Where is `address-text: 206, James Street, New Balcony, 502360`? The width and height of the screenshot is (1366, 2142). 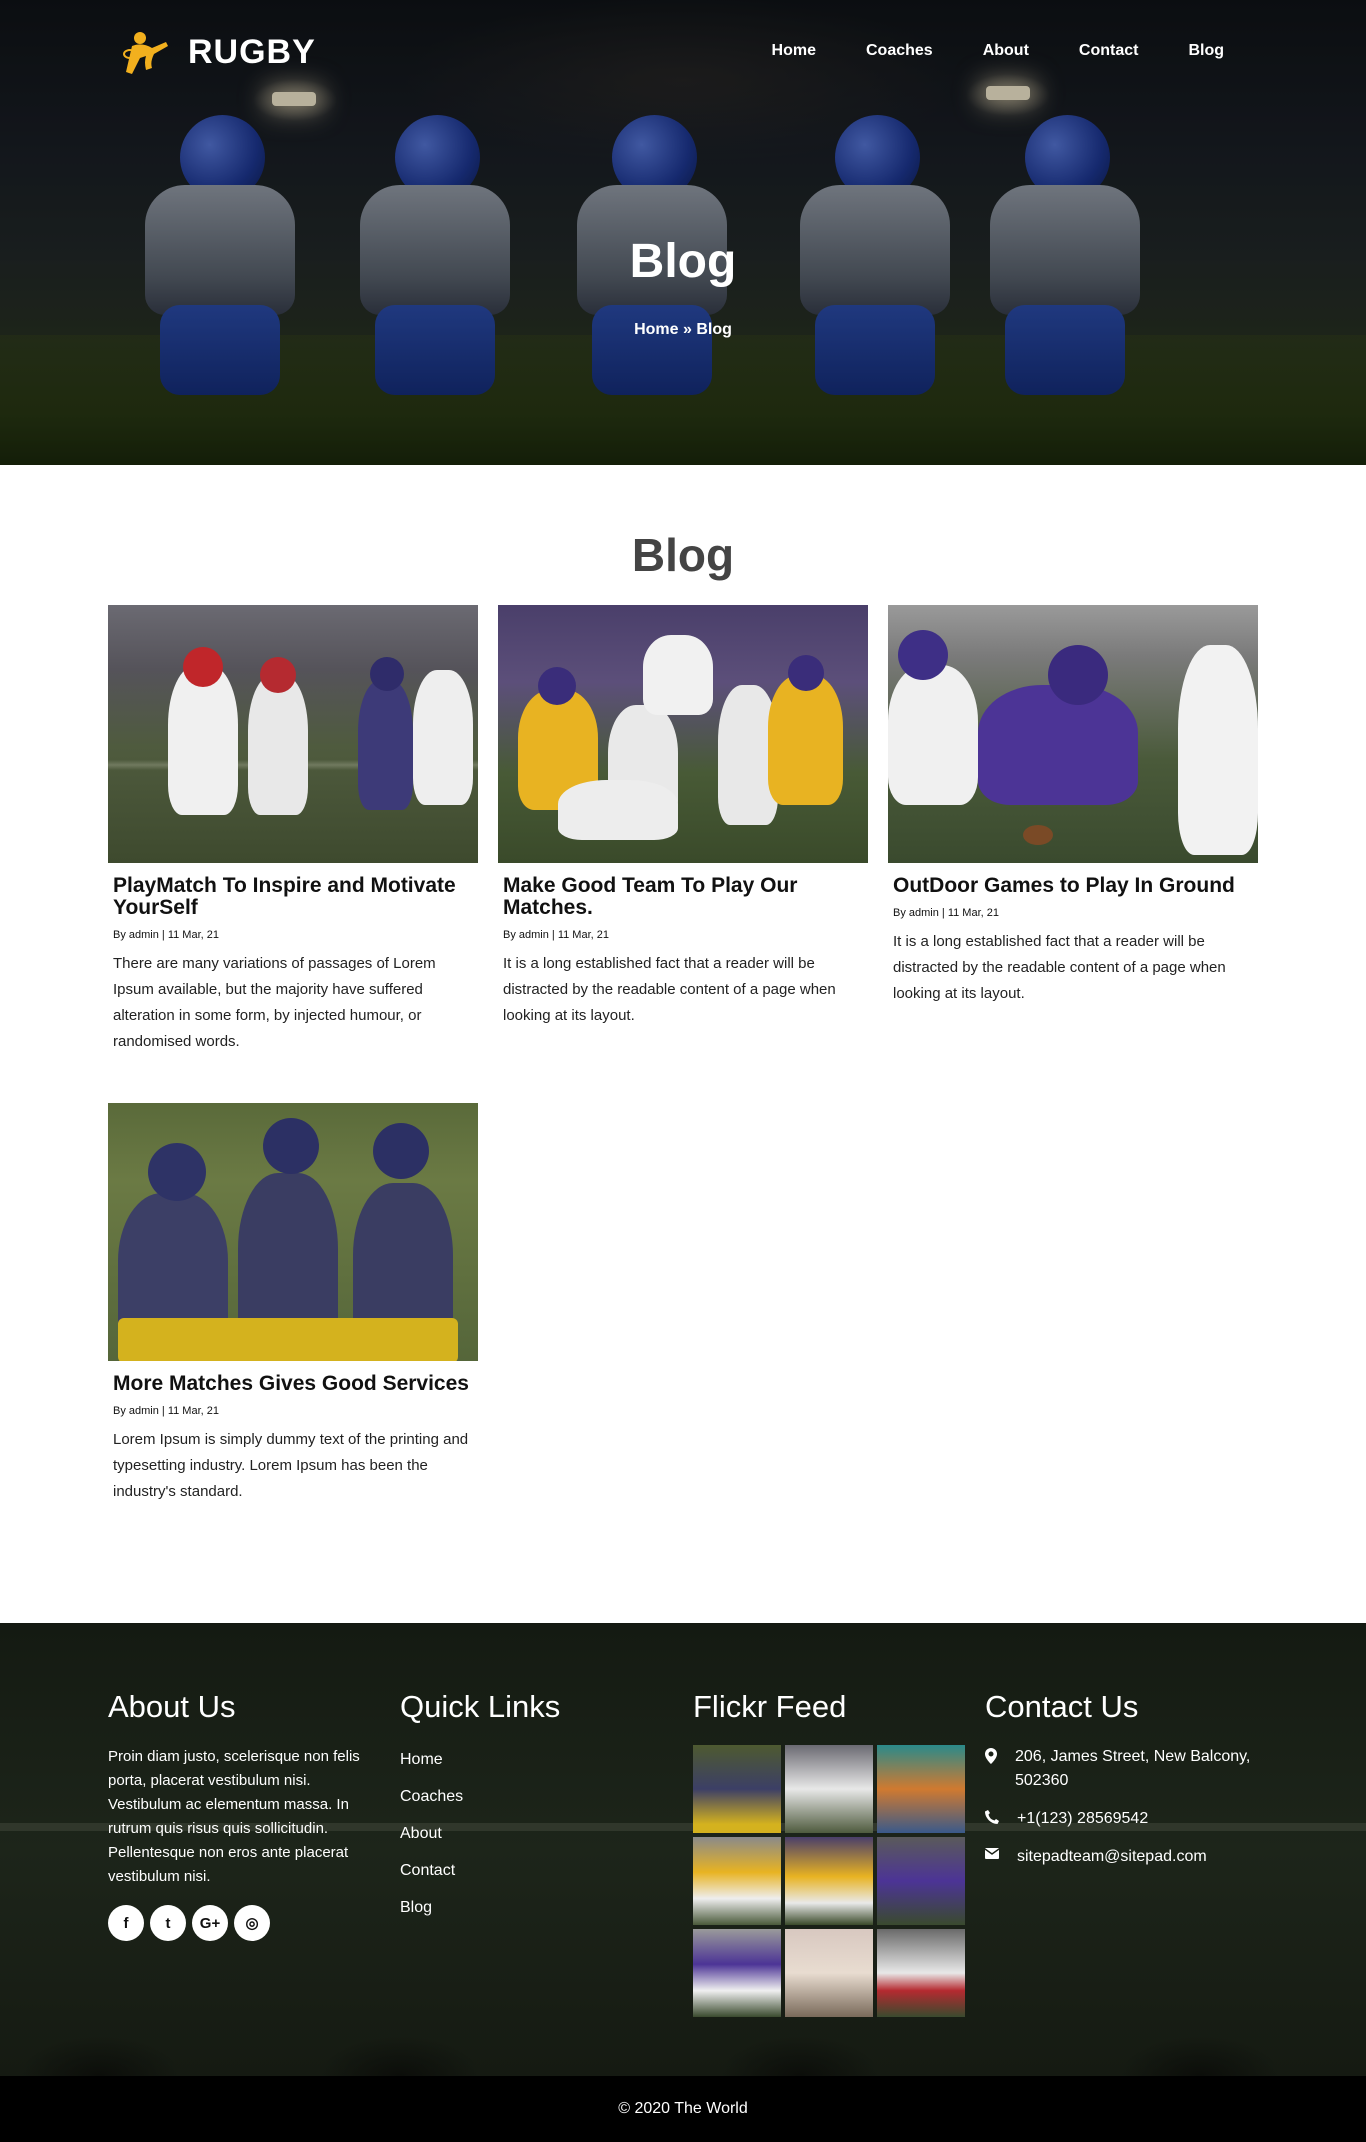 address-text: 206, James Street, New Balcony, 502360 is located at coordinates (1133, 1768).